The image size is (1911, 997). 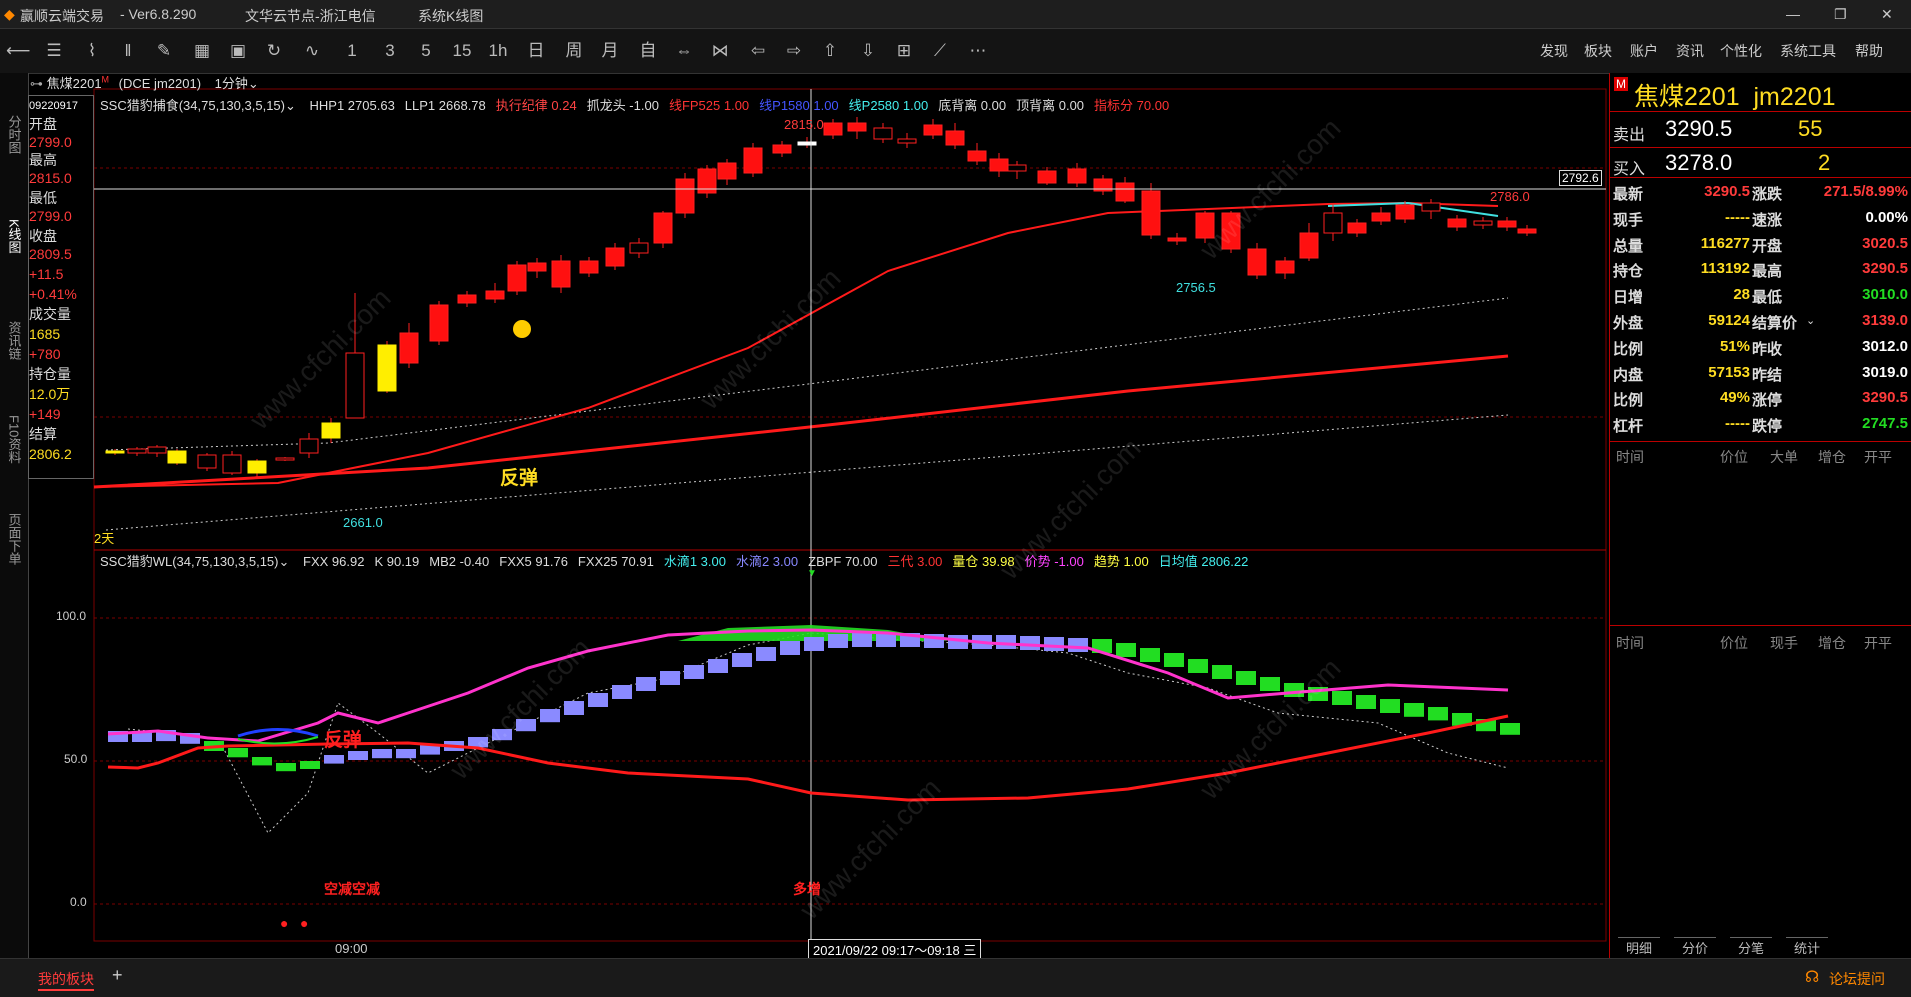 I want to click on period-chevron-icon: ⌄, so click(x=253, y=83).